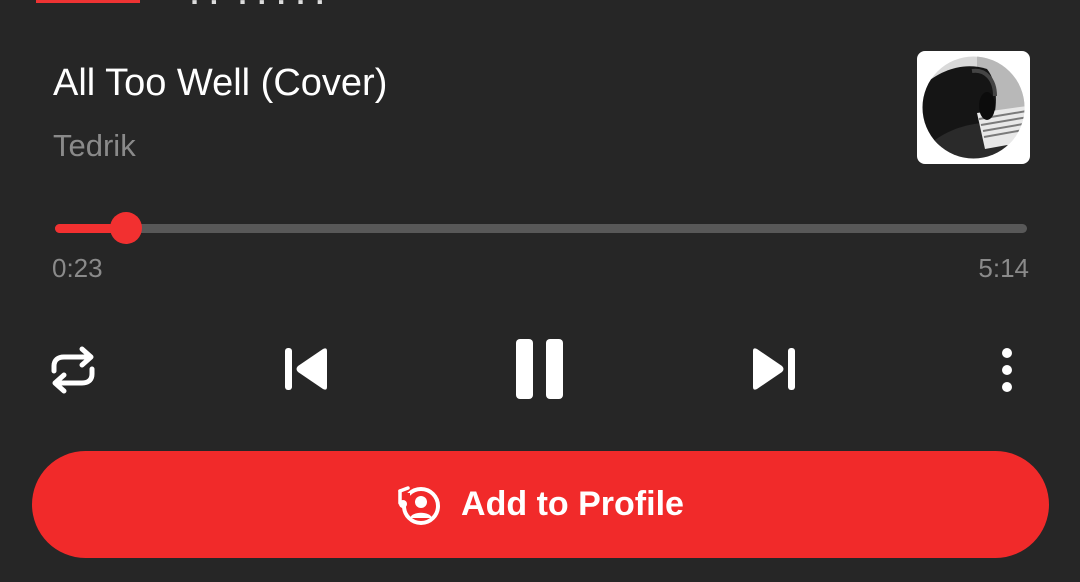  I want to click on pause-icon, so click(539, 369).